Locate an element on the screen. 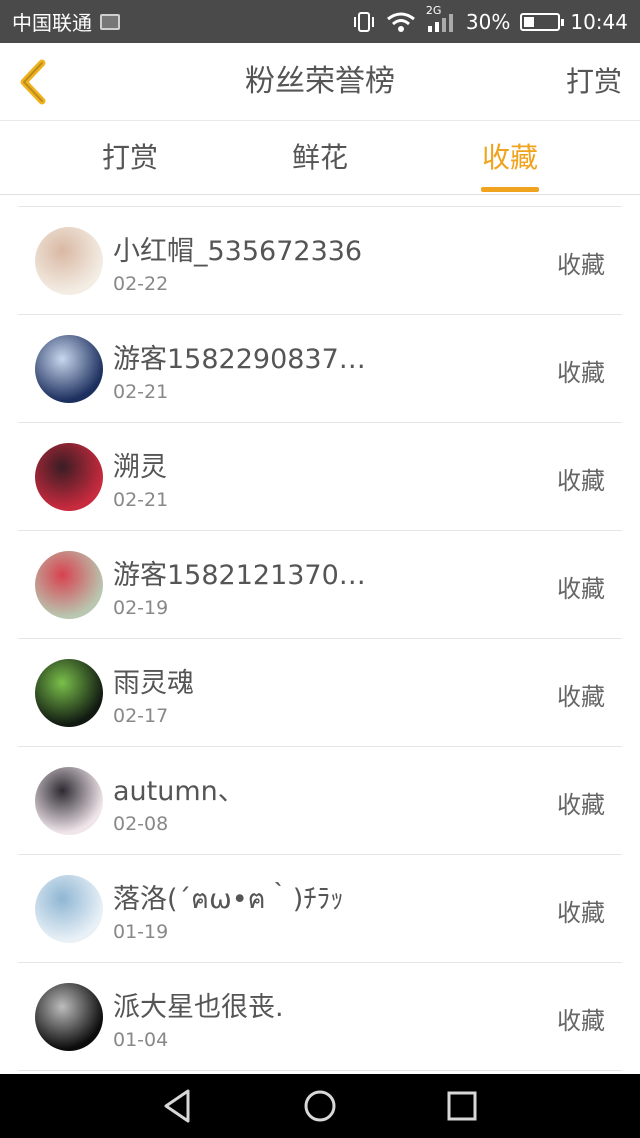 This screenshot has width=640, height=1138. carrier-name: 中国联通 is located at coordinates (52, 23).